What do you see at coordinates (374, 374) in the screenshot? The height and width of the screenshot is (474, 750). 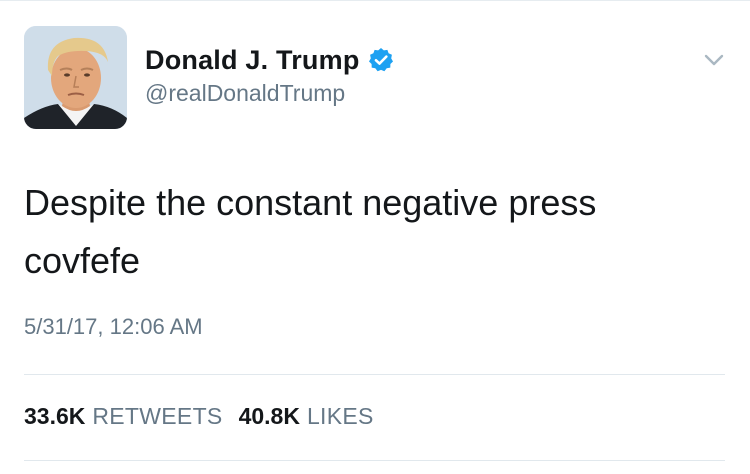 I see `stats-top-divider` at bounding box center [374, 374].